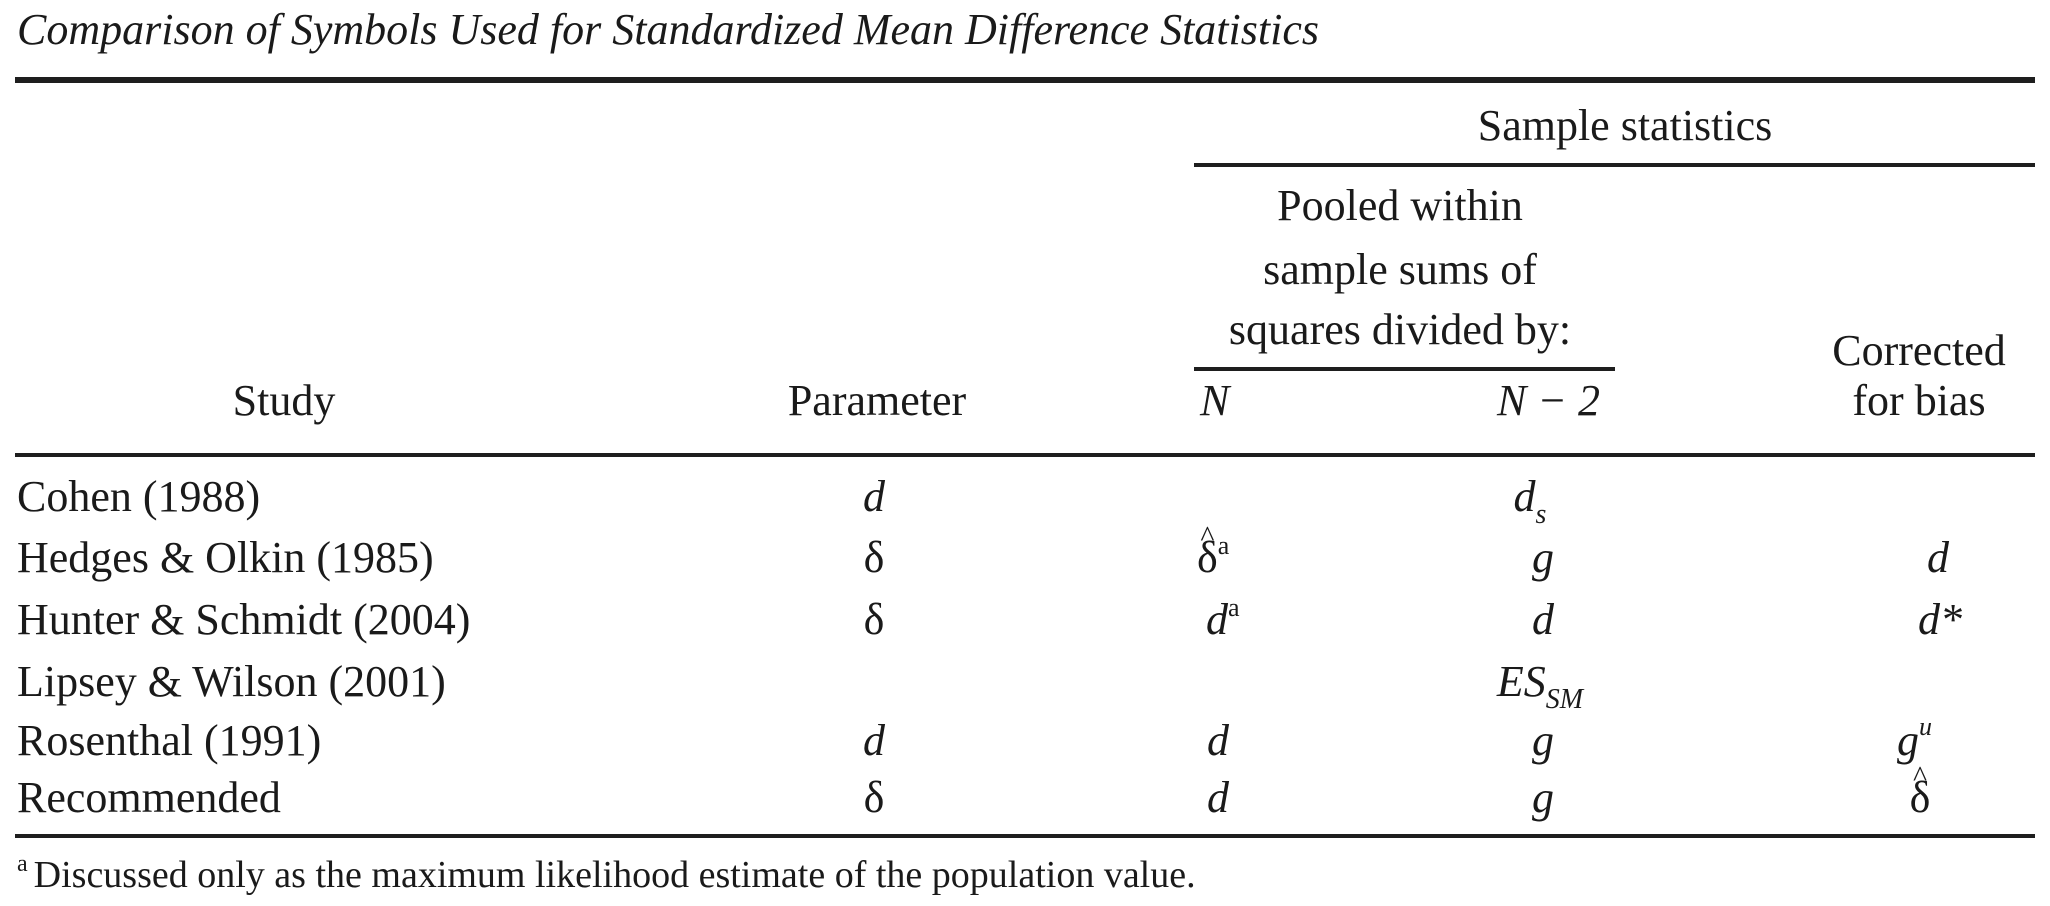 This screenshot has width=2050, height=906. Describe the element at coordinates (1521, 681) in the screenshot. I see `symbol: ES` at that location.